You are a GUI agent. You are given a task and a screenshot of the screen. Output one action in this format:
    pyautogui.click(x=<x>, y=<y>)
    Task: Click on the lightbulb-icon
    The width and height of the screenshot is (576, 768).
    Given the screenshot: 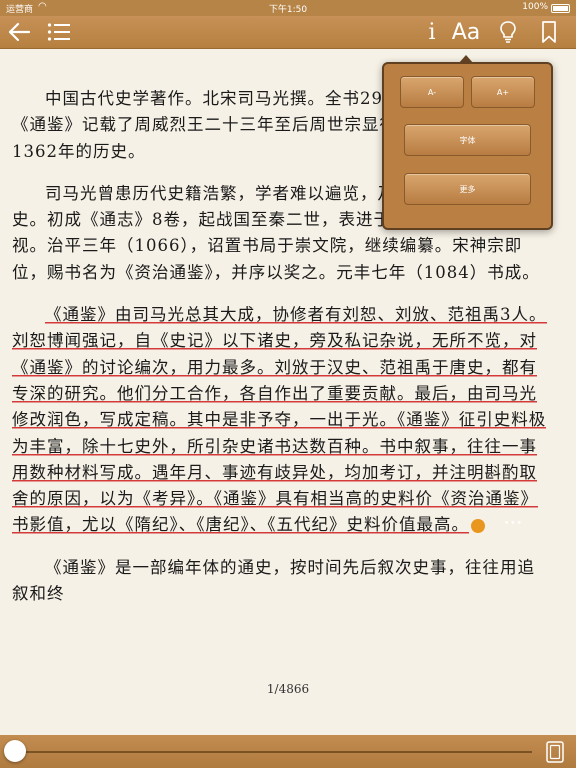 What is the action you would take?
    pyautogui.click(x=508, y=32)
    